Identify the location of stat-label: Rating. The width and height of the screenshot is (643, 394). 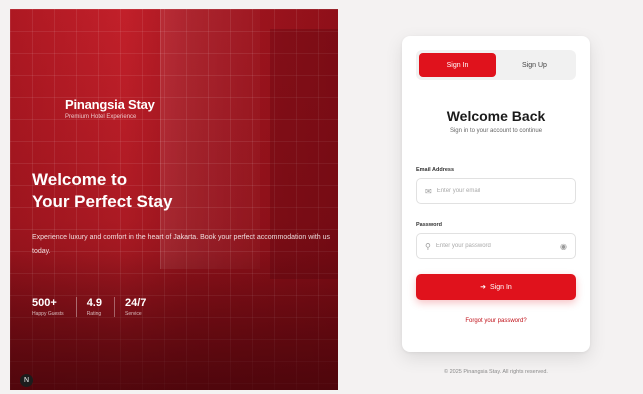
(94, 314).